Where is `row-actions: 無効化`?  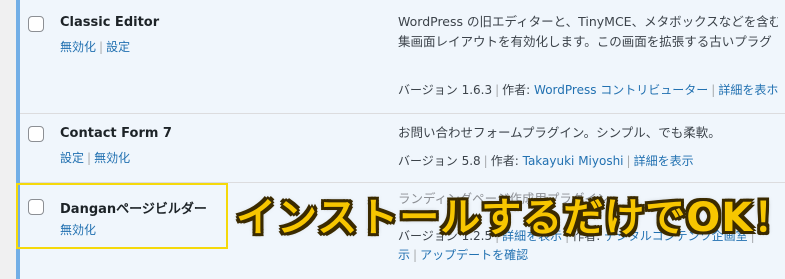
row-actions: 無効化 is located at coordinates (78, 229).